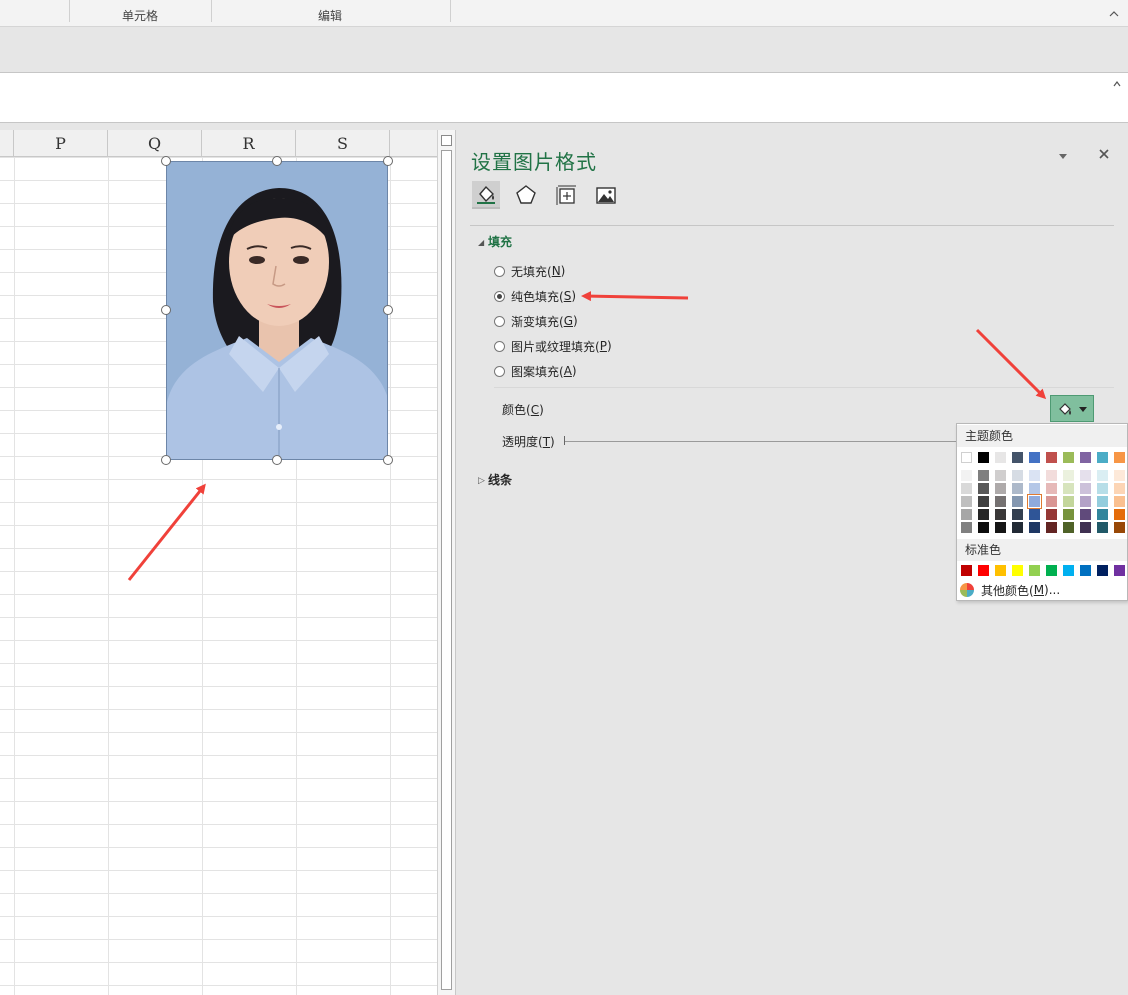 This screenshot has width=1128, height=995. I want to click on picture-tab, so click(606, 195).